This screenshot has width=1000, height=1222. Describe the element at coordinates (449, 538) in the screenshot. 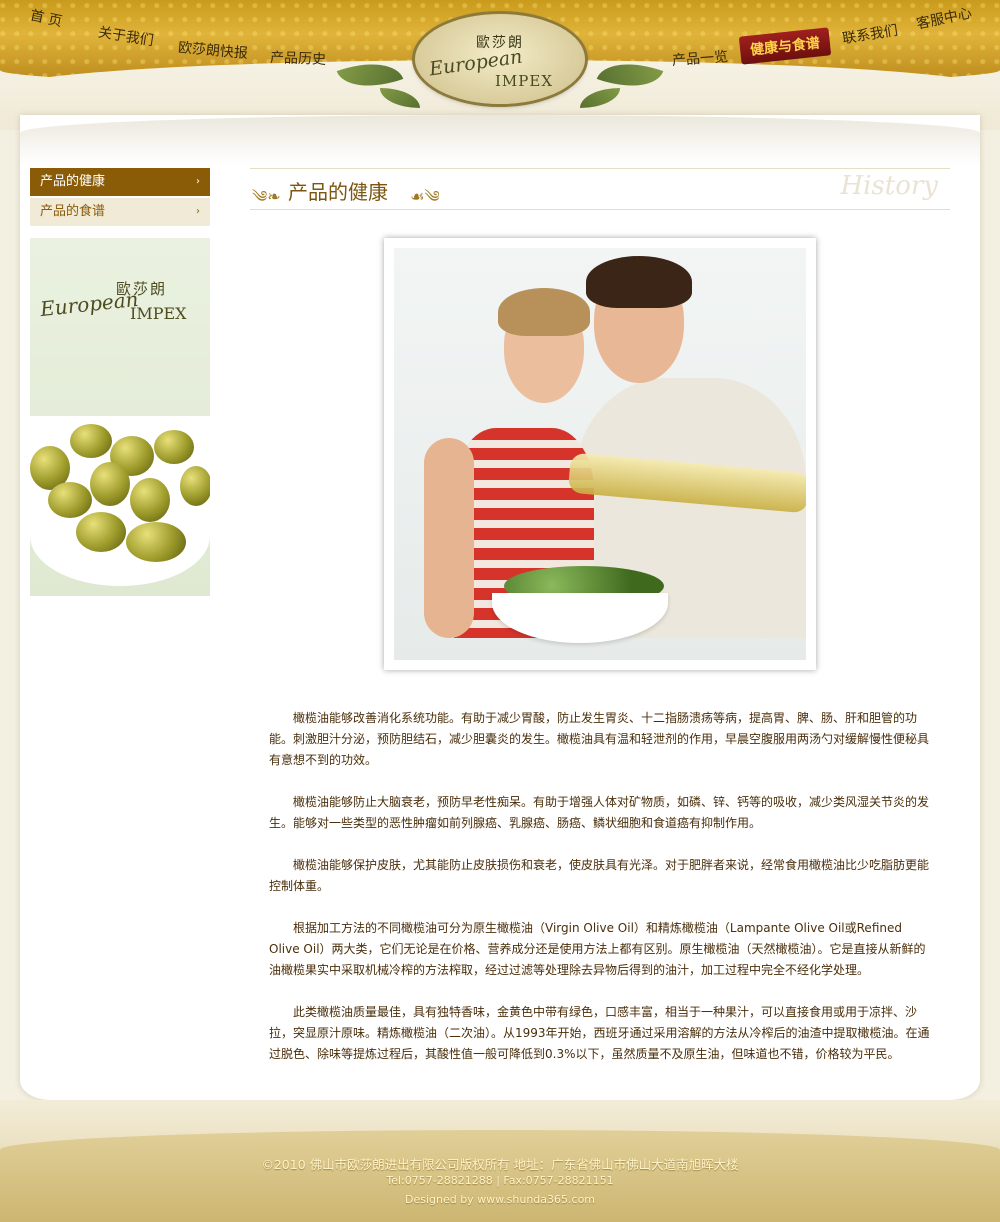

I see `photo-woman-arm` at that location.